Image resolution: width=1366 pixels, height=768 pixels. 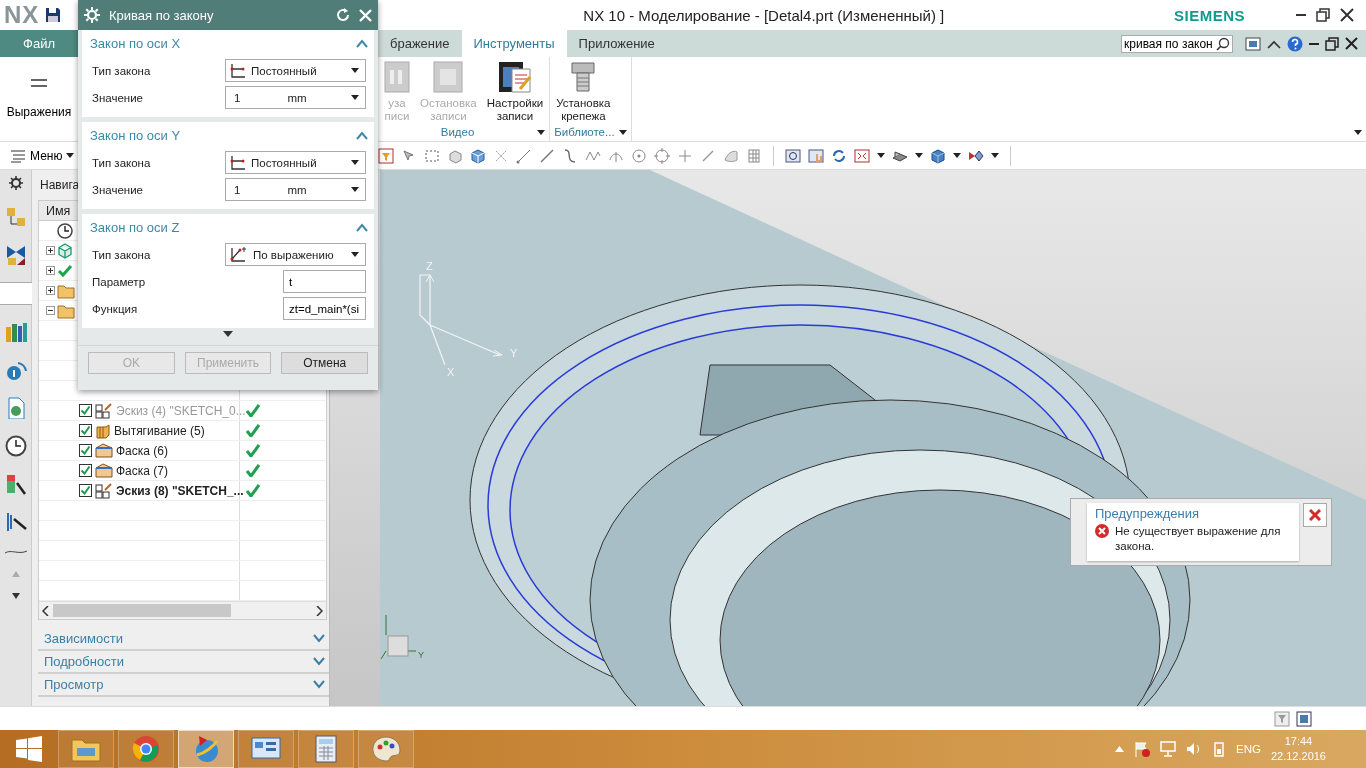 I want to click on section-header: Зависимости, so click(x=183, y=639).